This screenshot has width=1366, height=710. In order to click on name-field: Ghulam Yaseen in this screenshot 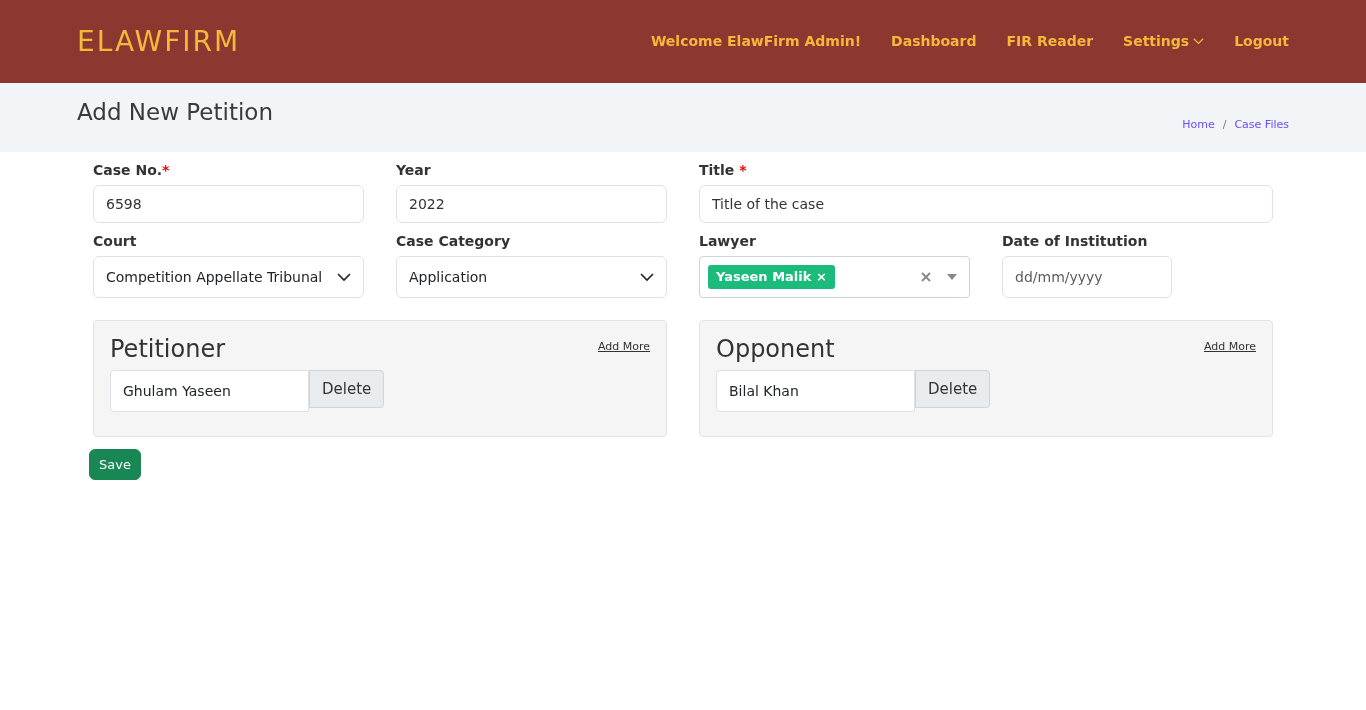, I will do `click(209, 390)`.